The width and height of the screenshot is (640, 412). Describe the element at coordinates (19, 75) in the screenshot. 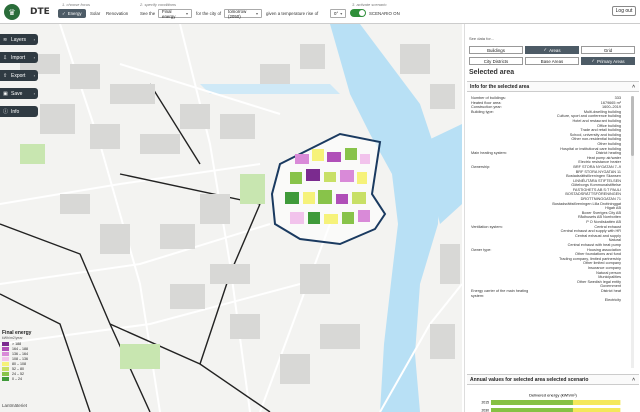

I see `menu-export-button: ⇧ Export ›` at that location.